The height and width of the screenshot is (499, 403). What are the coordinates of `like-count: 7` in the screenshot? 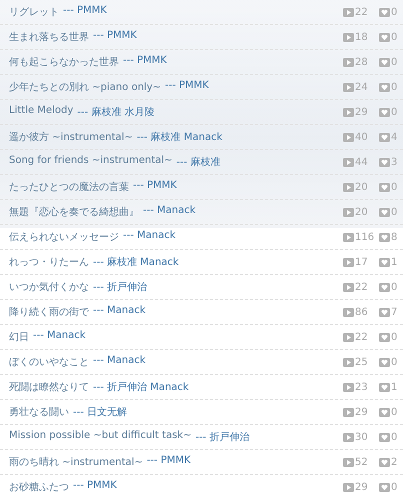 It's located at (394, 312).